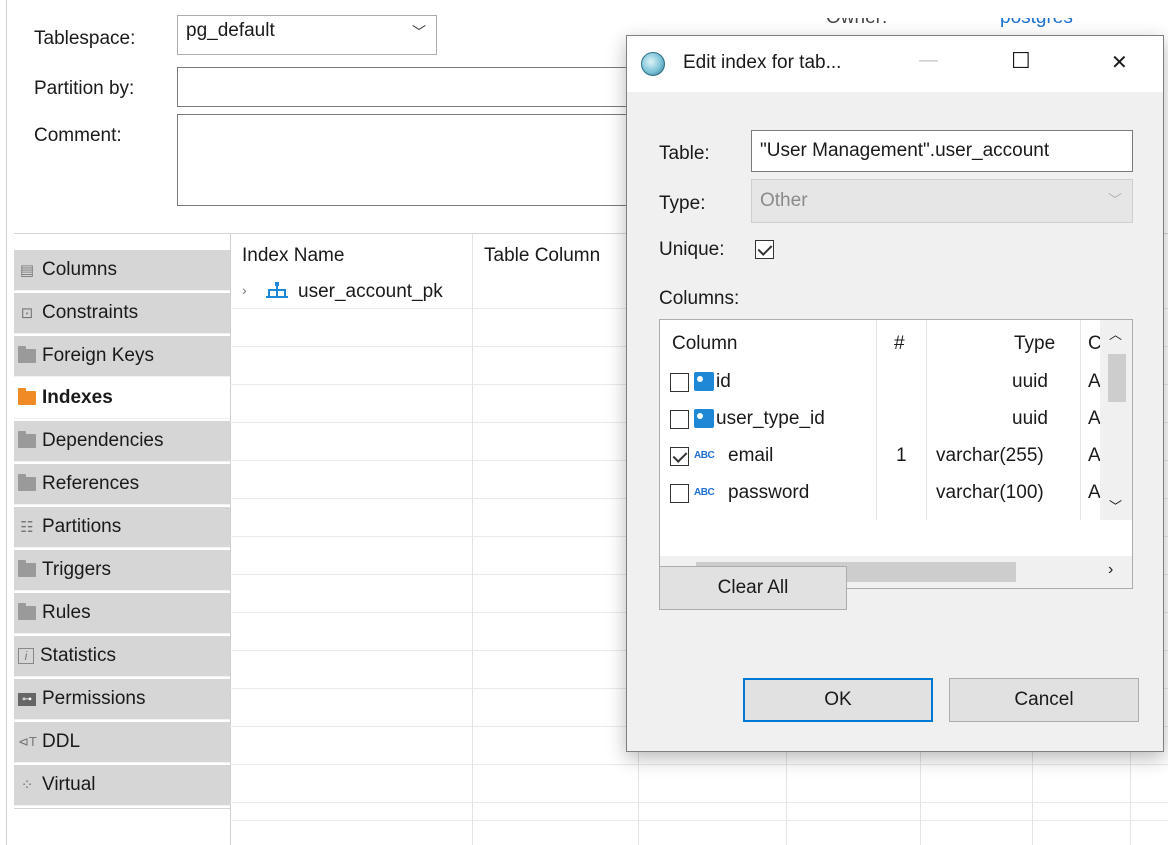 This screenshot has height=845, width=1168. What do you see at coordinates (370, 291) in the screenshot?
I see `index-name-cell: user_account_pk` at bounding box center [370, 291].